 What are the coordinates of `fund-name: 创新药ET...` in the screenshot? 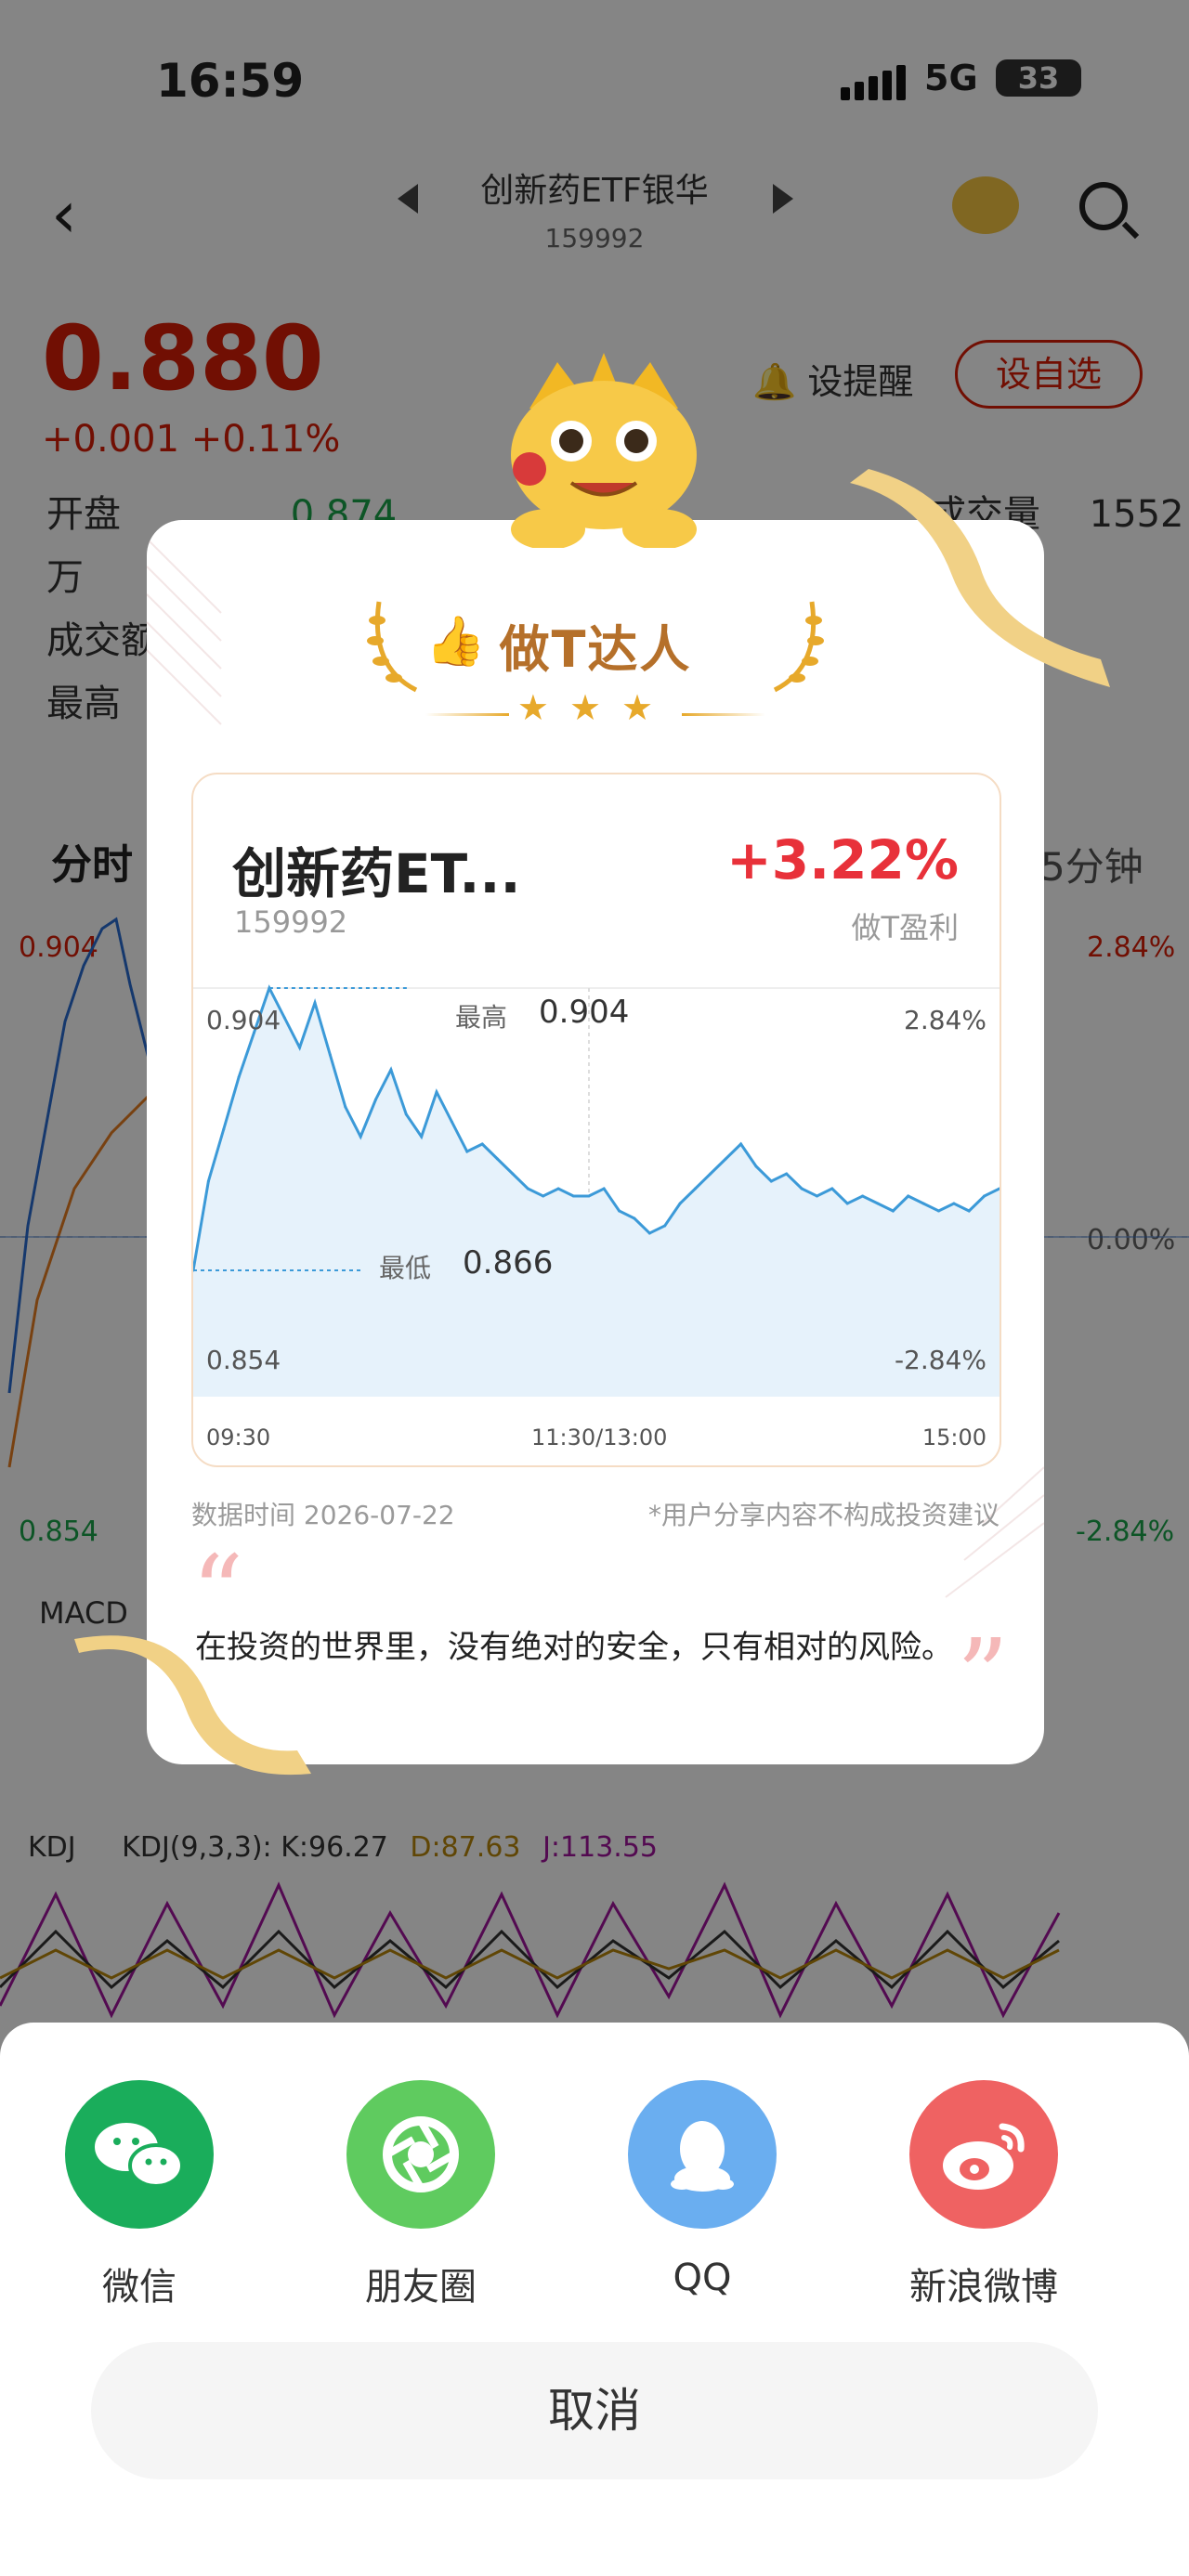 It's located at (377, 873).